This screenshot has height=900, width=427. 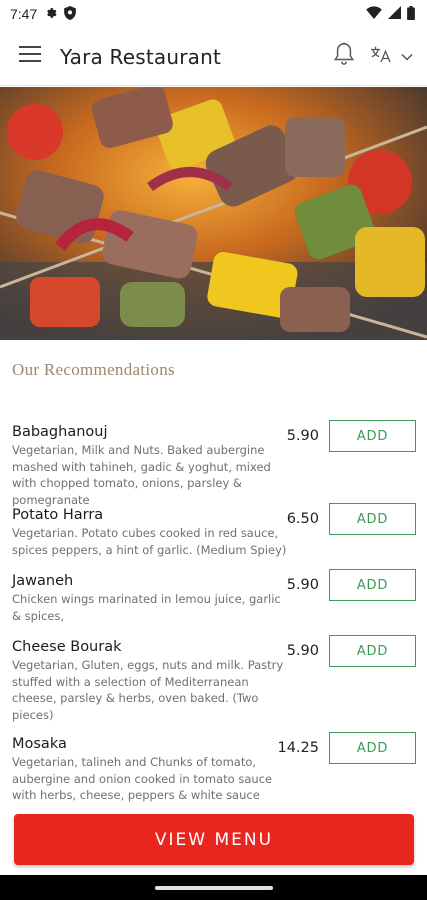 I want to click on language-selector, so click(x=391, y=56).